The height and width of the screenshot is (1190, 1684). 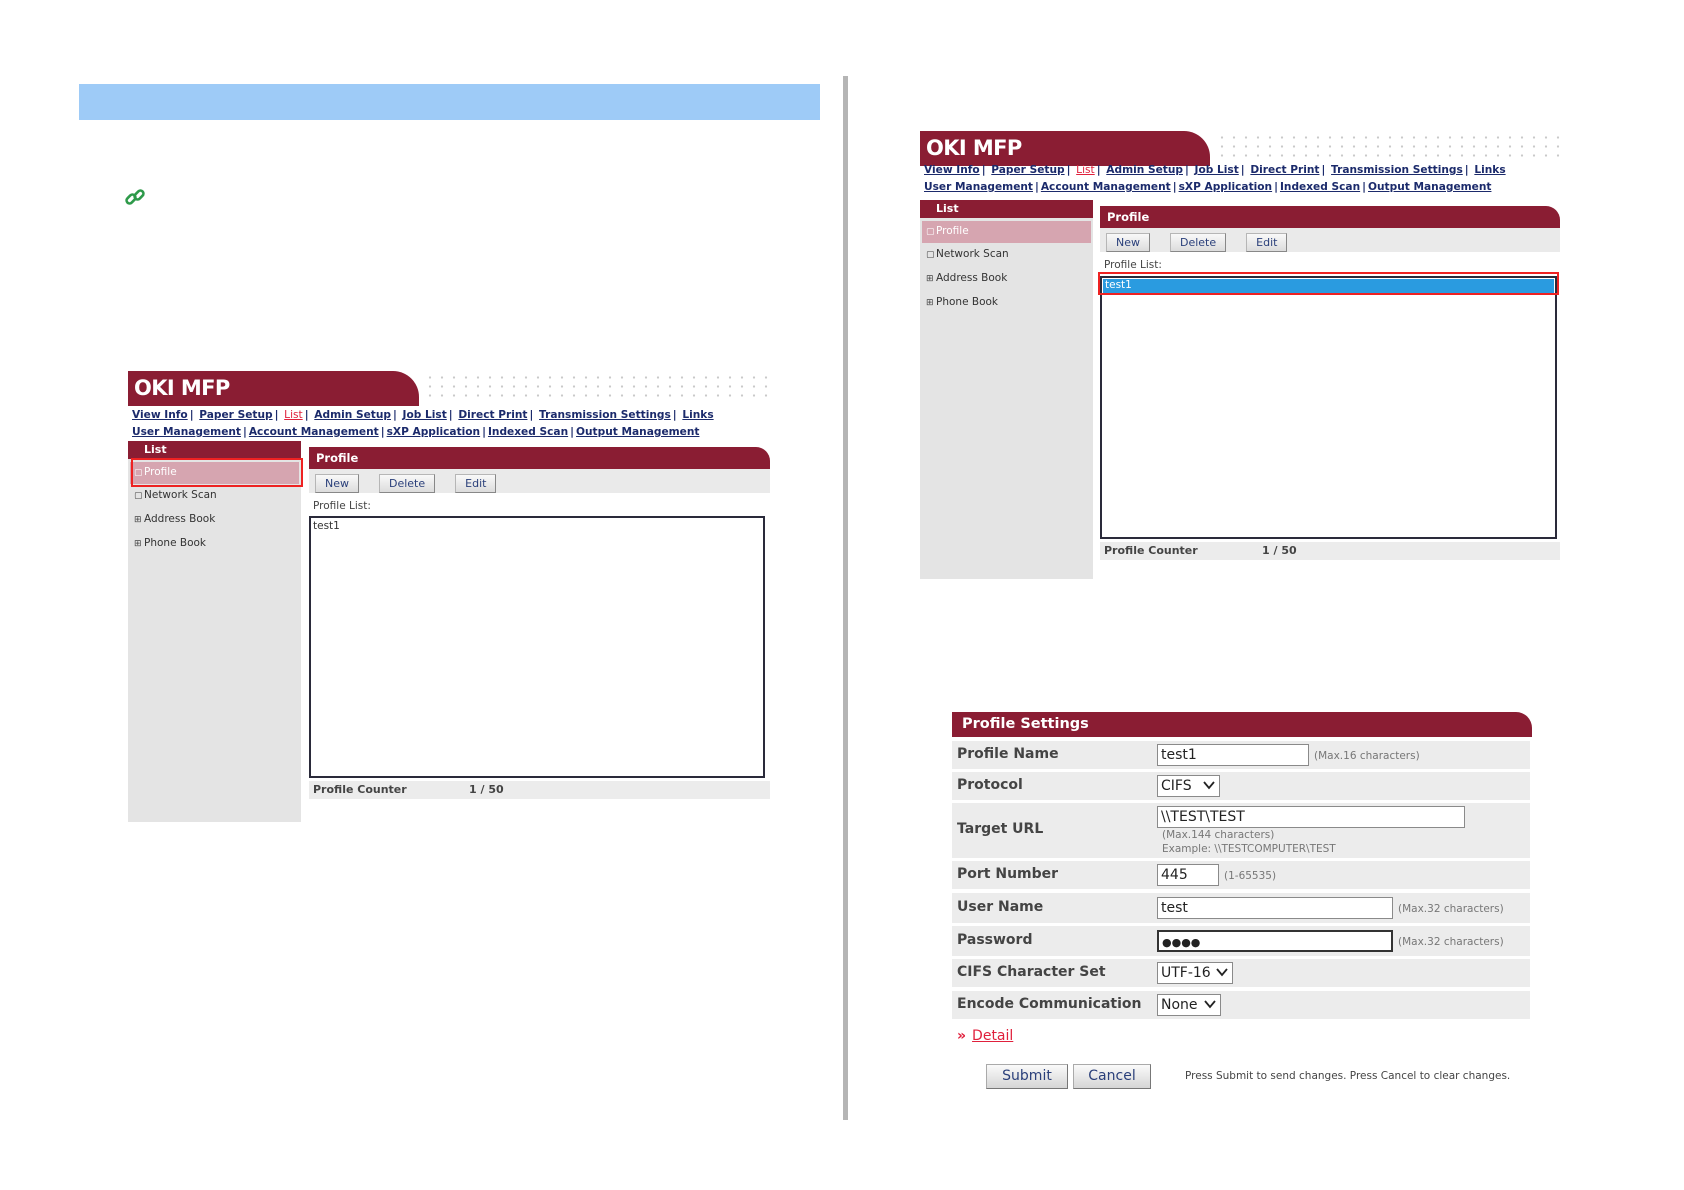 I want to click on sidebar-item-profile: ▢Profile, so click(x=1006, y=232).